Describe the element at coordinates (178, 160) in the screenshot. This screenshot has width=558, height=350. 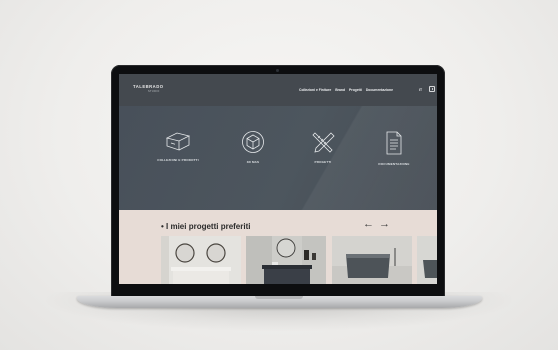
I see `feature-label: COLLEZIONI E PRODOTTI` at that location.